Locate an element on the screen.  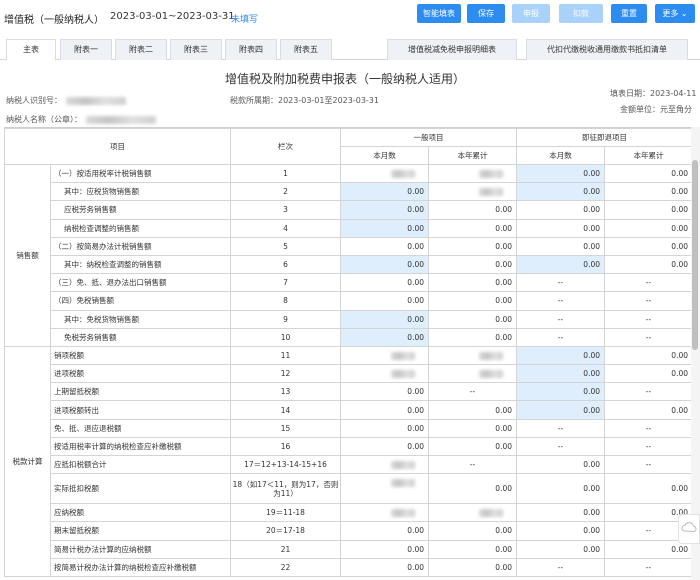
tab-schedule-2: 附表二 is located at coordinates (141, 49).